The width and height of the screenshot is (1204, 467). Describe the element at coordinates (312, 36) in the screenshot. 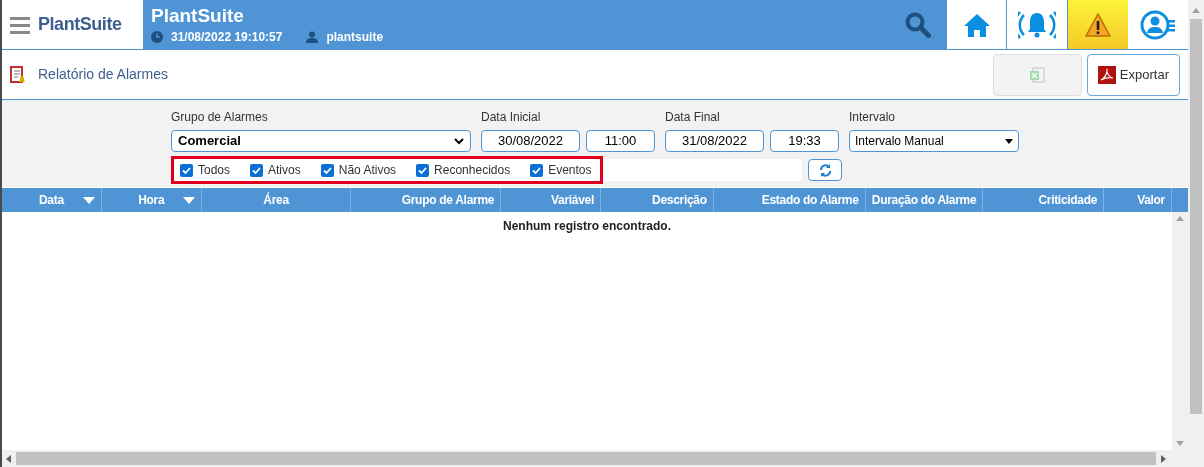

I see `user-icon` at that location.